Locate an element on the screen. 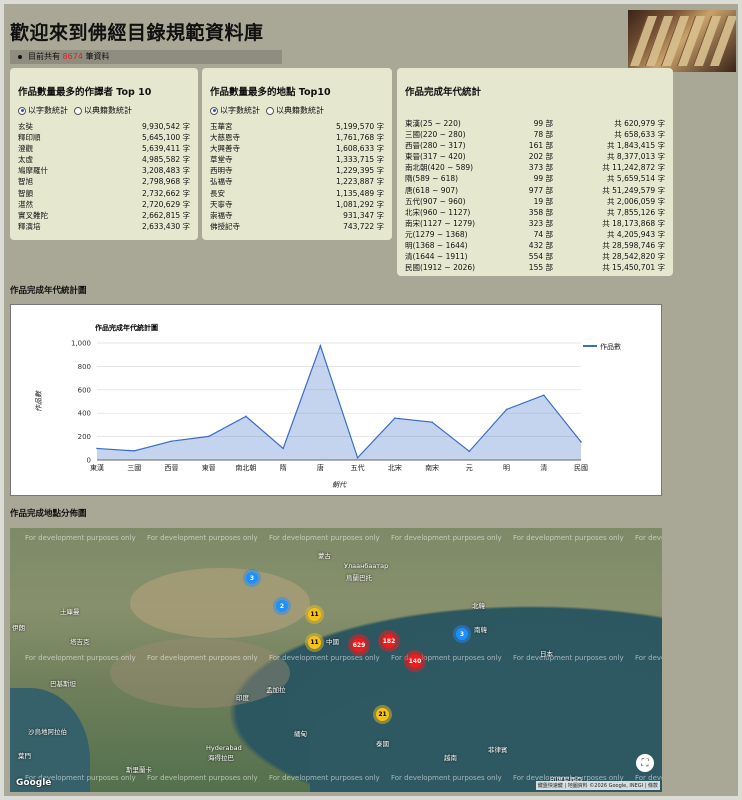 The height and width of the screenshot is (800, 742). x-tick-label: 南北朝 is located at coordinates (245, 467).